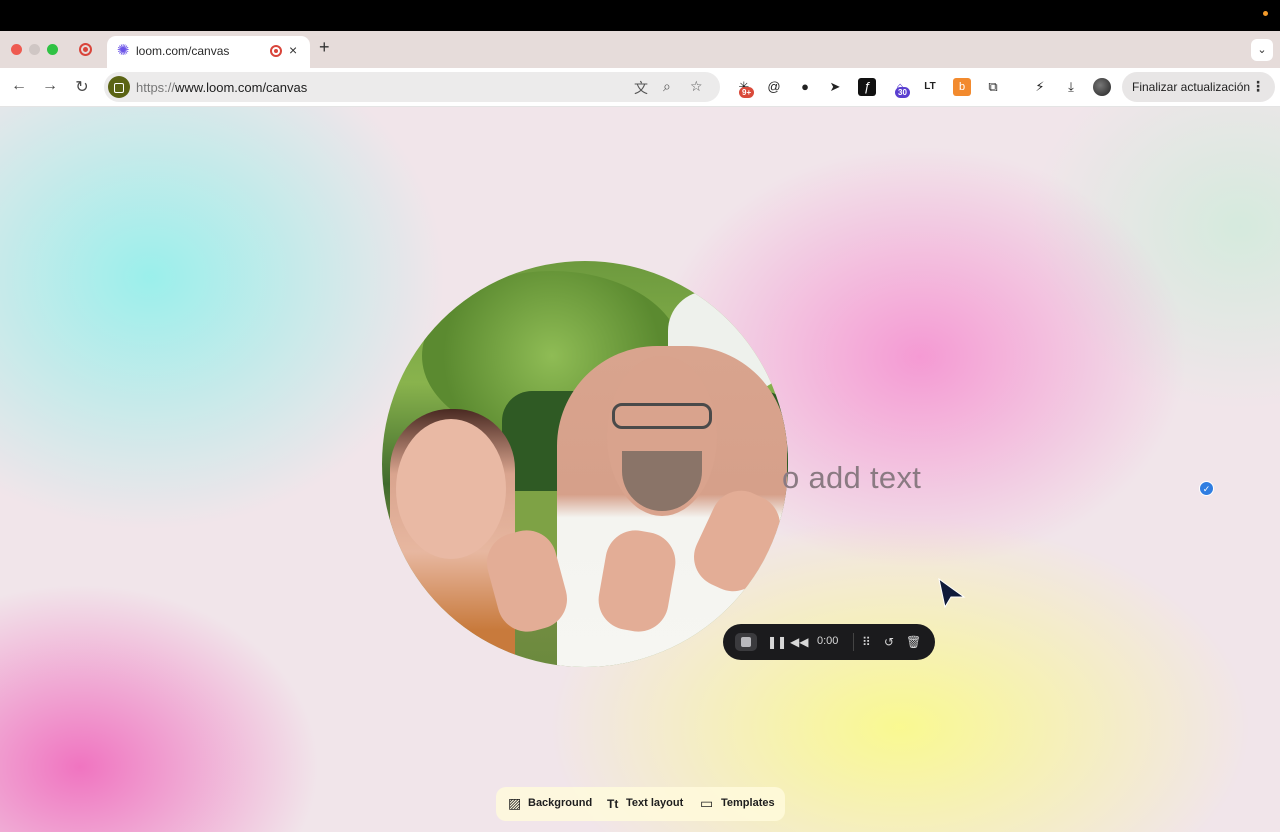 Image resolution: width=1280 pixels, height=832 pixels. Describe the element at coordinates (799, 642) in the screenshot. I see `rewind-button: ◀◀` at that location.